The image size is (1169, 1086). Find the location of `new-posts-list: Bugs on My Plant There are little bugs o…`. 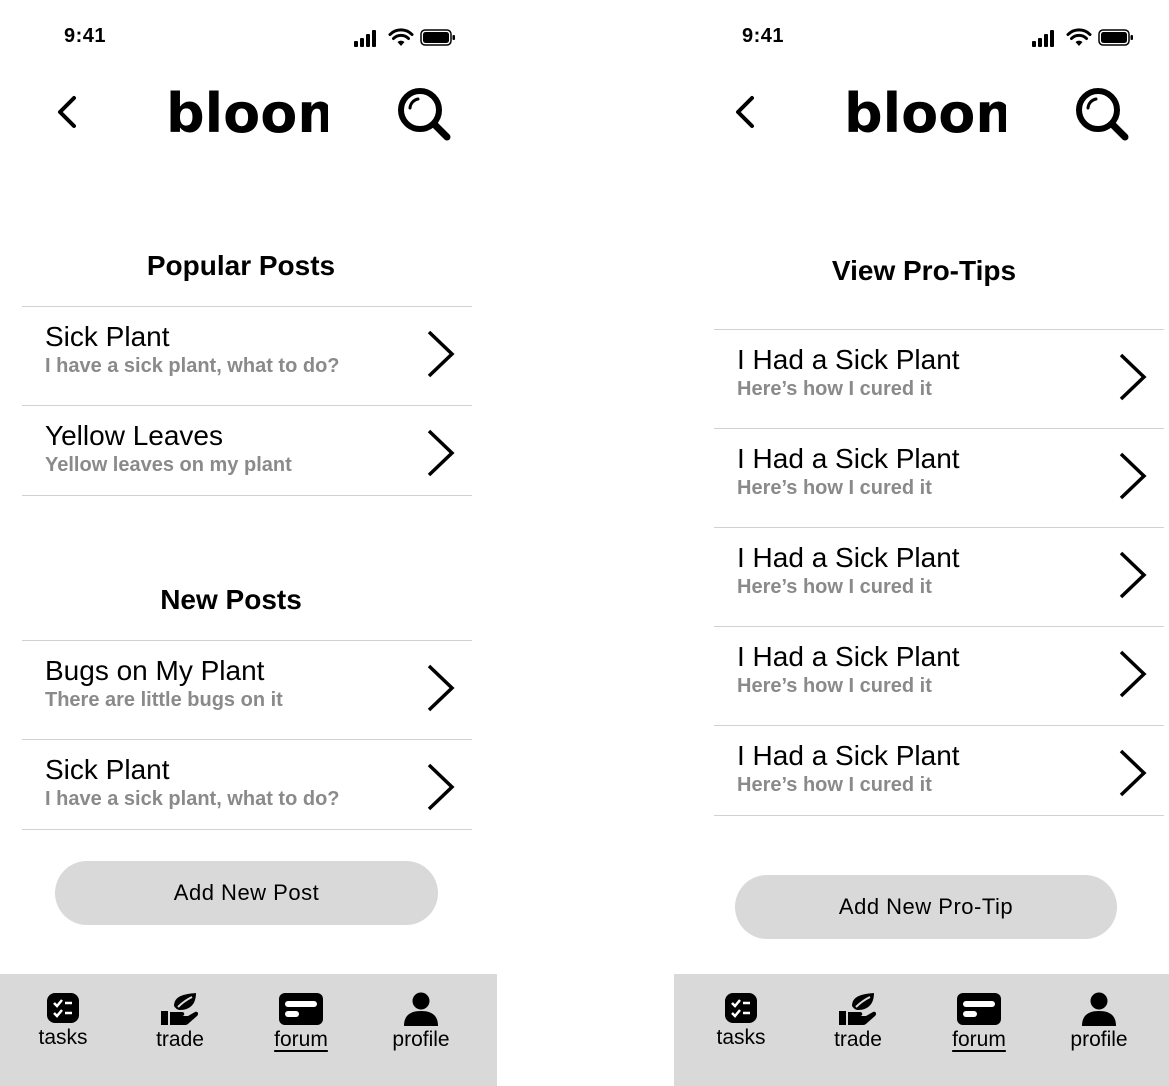

new-posts-list: Bugs on My Plant There are little bugs o… is located at coordinates (247, 735).